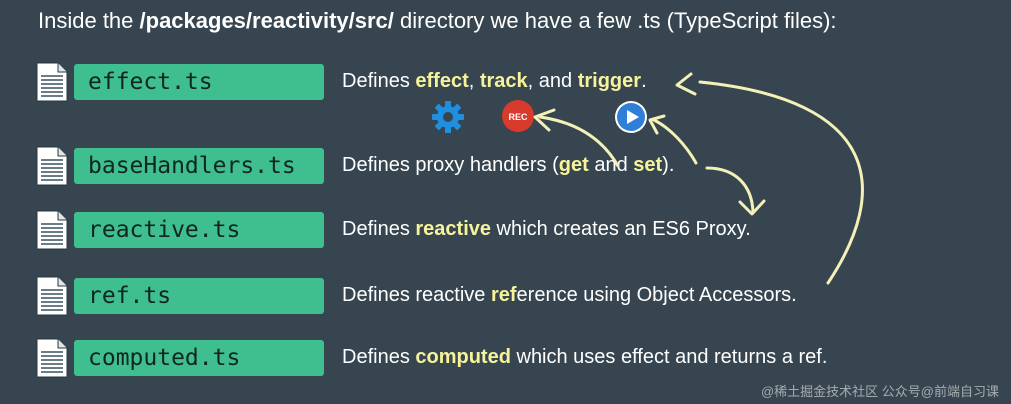  Describe the element at coordinates (730, 190) in the screenshot. I see `arrow-set-to-reactive` at that location.